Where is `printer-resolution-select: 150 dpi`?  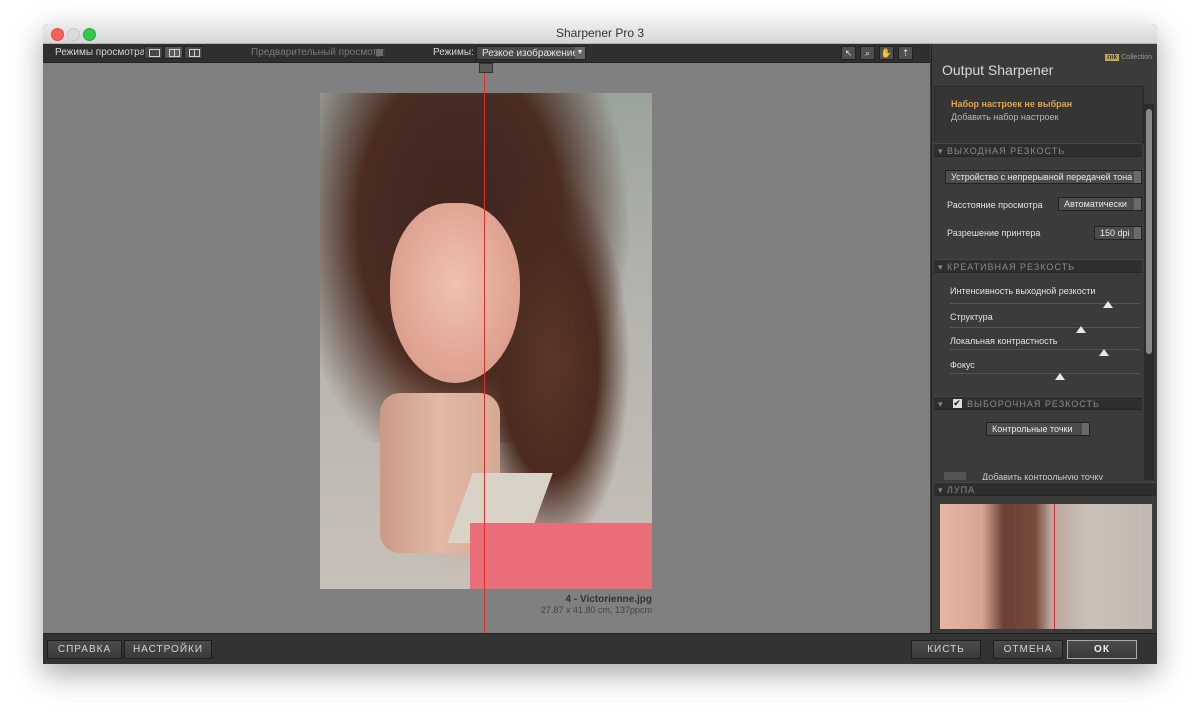
printer-resolution-select: 150 dpi is located at coordinates (1118, 233).